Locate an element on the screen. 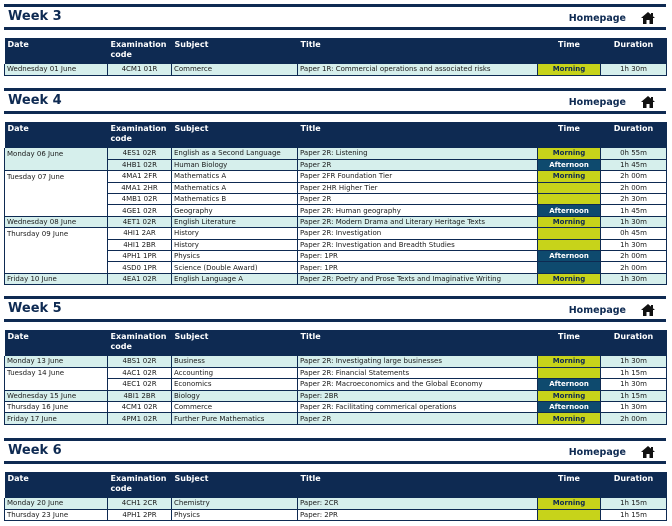 This screenshot has width=672, height=526. cell-code: 4MA1 2FR is located at coordinates (139, 176).